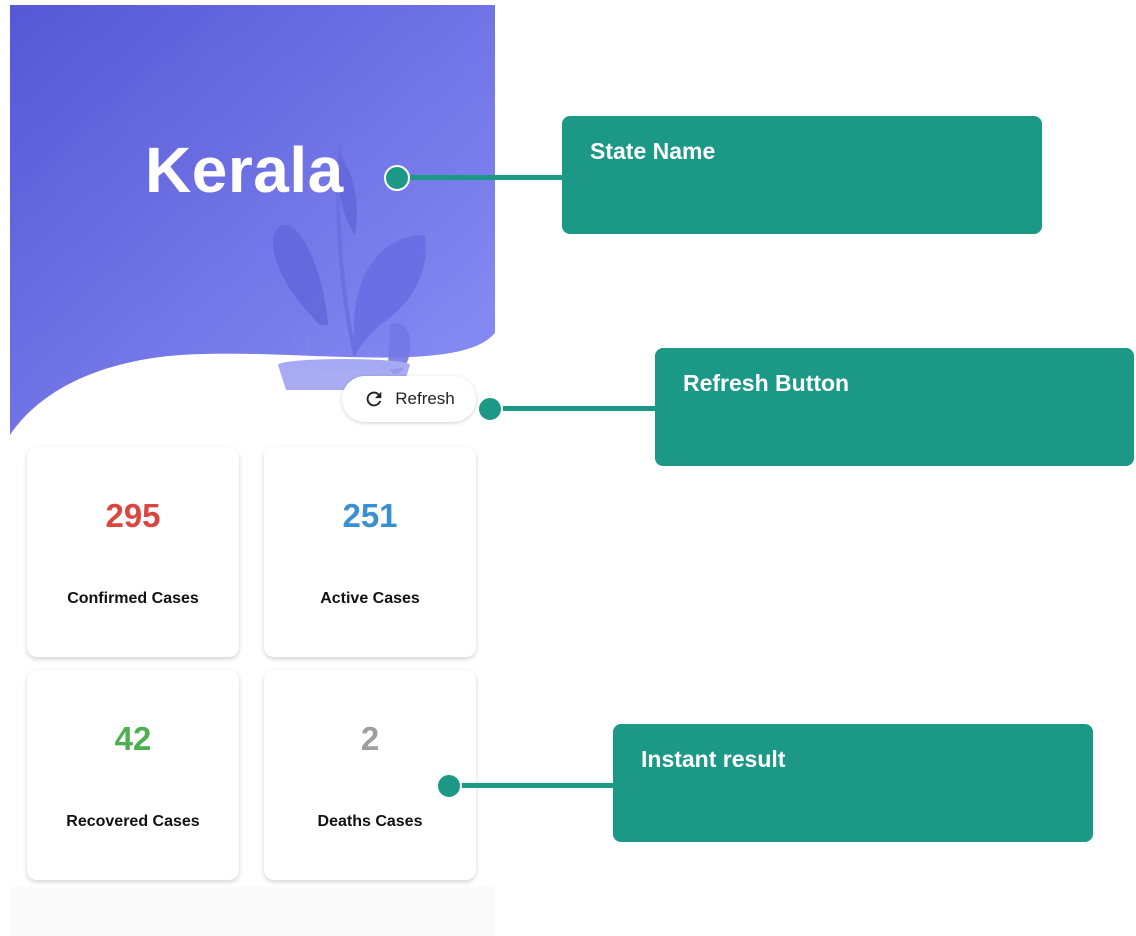 The image size is (1136, 936). Describe the element at coordinates (133, 598) in the screenshot. I see `confirmed-label: Confirmed Cases` at that location.